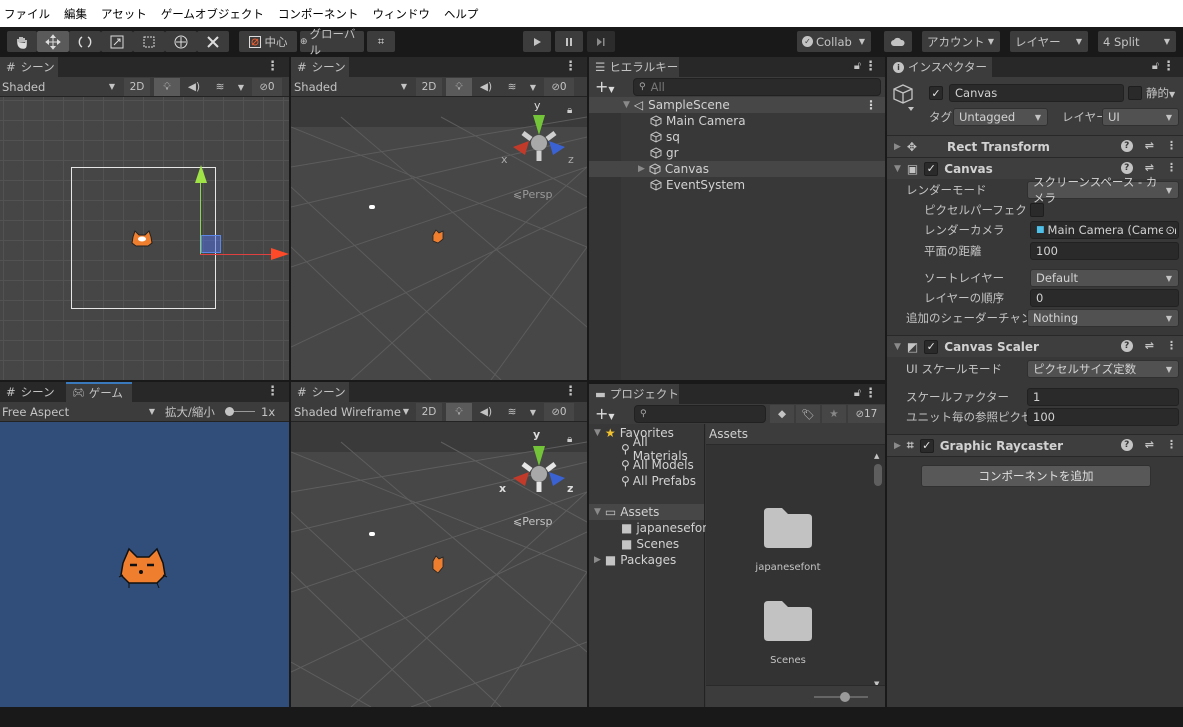 This screenshot has height=727, width=1183. Describe the element at coordinates (652, 528) in the screenshot. I see `folder-item: ■ japanesefont` at that location.